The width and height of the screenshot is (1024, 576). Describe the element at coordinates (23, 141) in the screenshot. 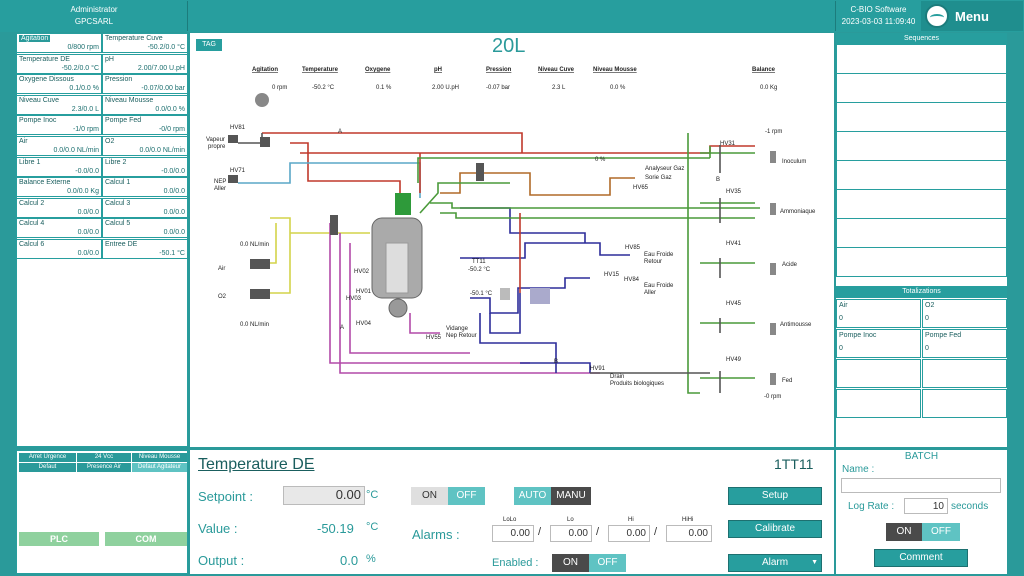

I see `param-name: Air` at that location.